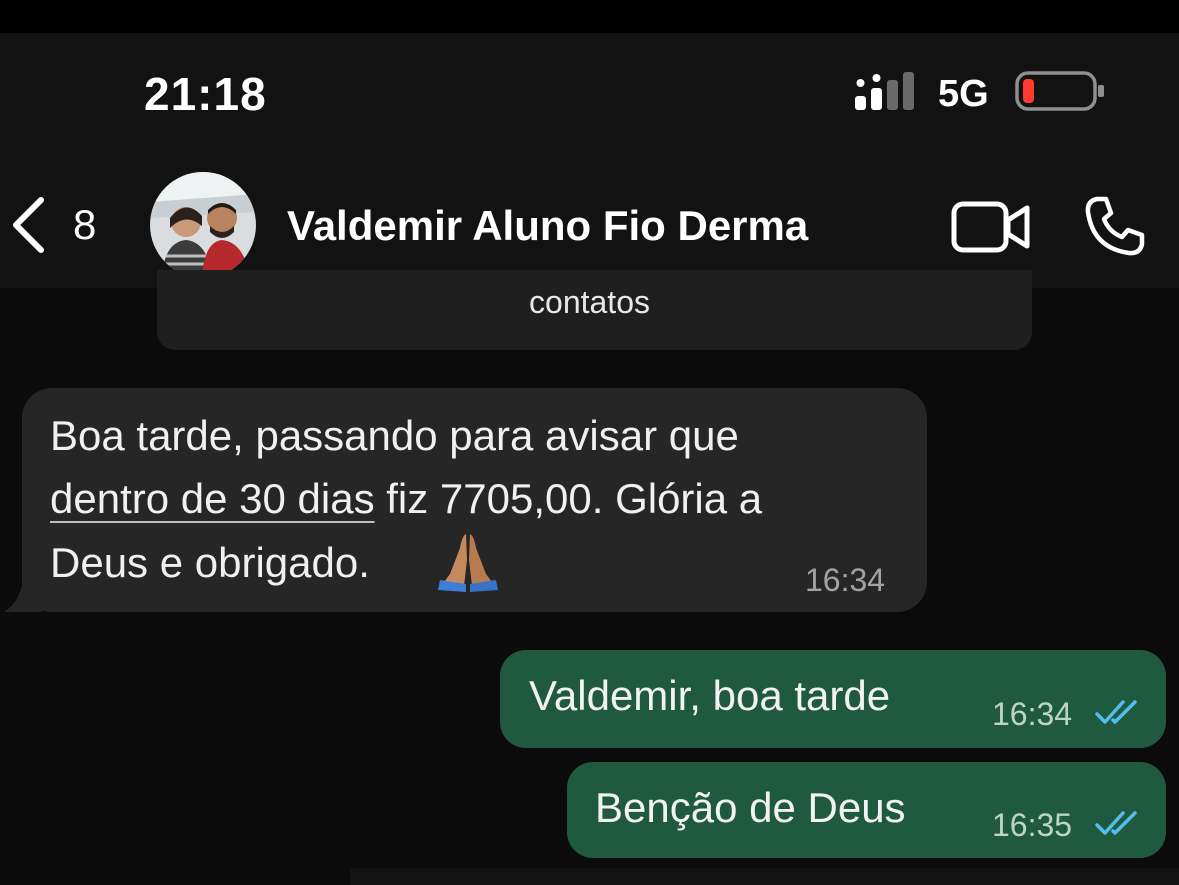 The image size is (1179, 885). I want to click on network-type: 5G, so click(963, 94).